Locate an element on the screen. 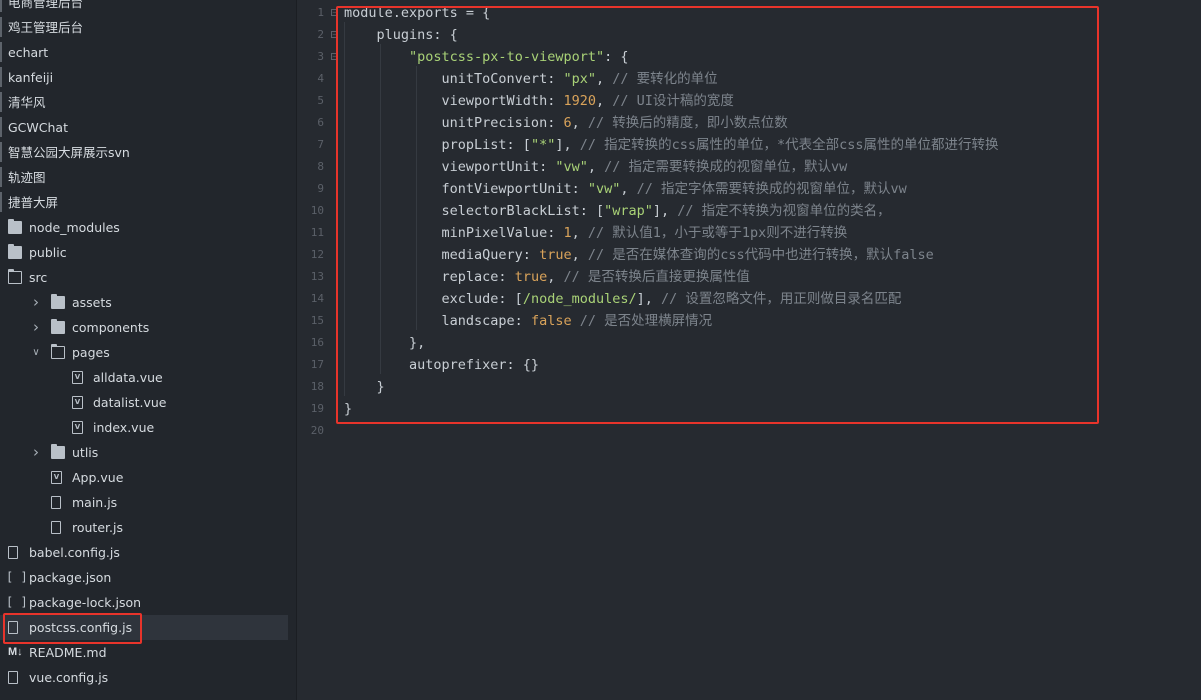 This screenshot has width=1201, height=700. code-token: }, is located at coordinates (385, 343).